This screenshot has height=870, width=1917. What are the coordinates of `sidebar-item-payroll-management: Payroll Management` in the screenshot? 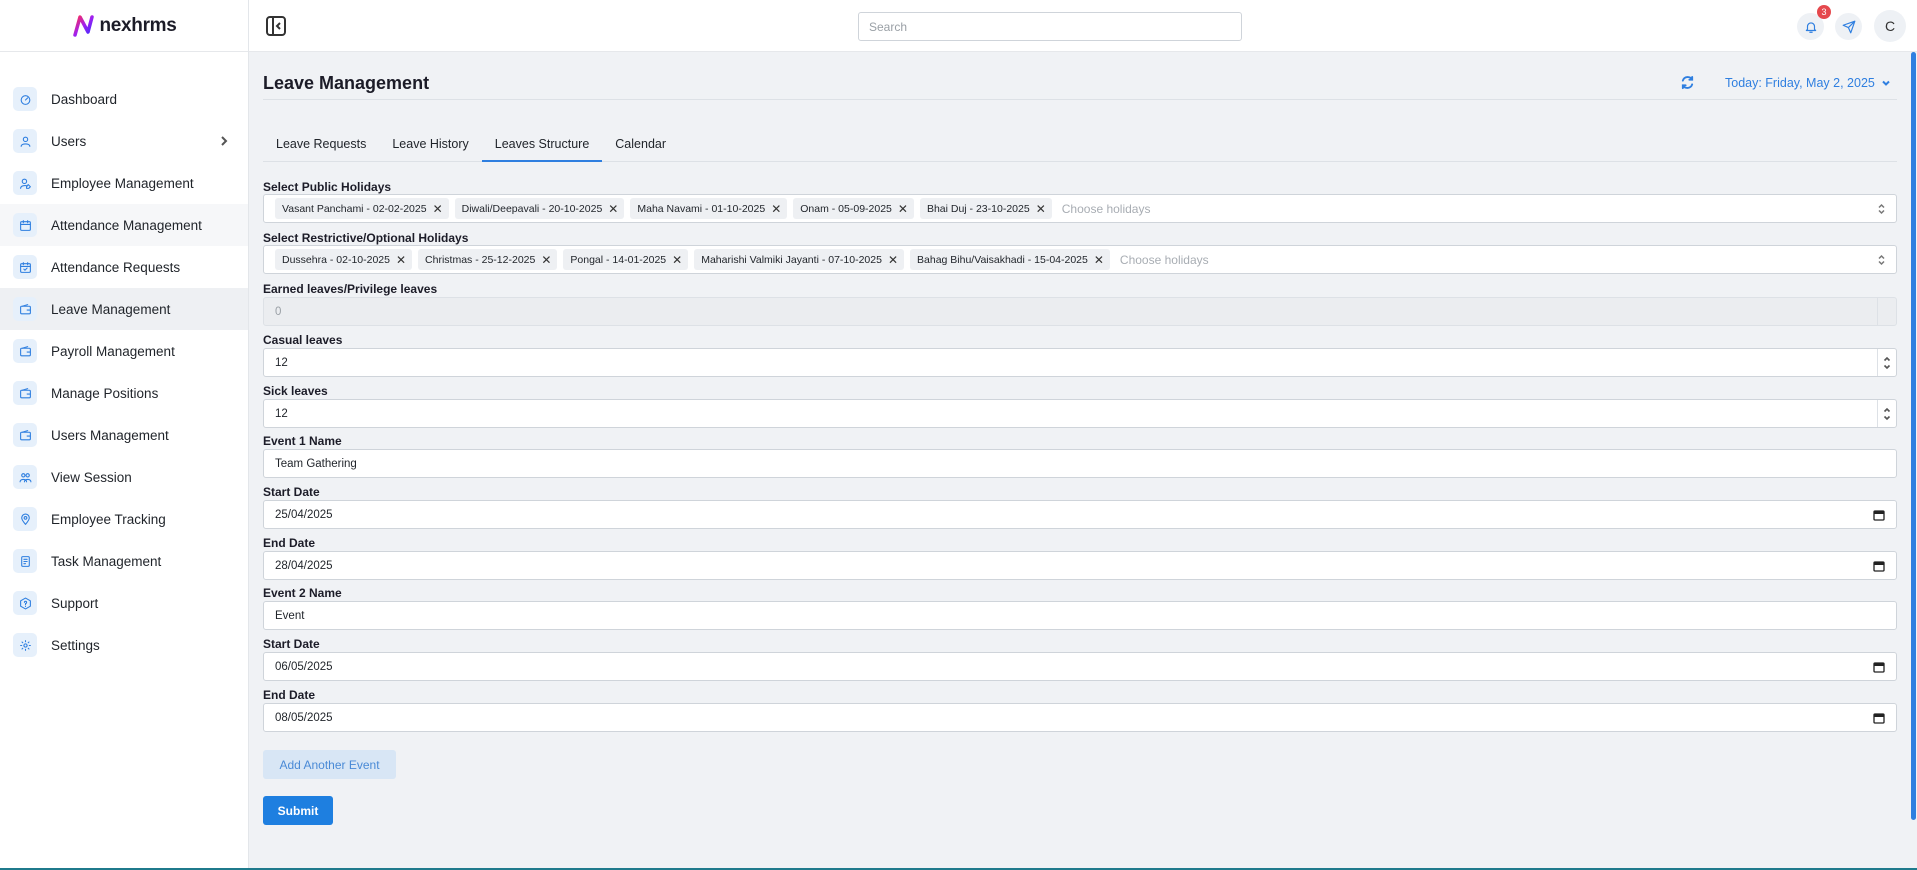 It's located at (124, 351).